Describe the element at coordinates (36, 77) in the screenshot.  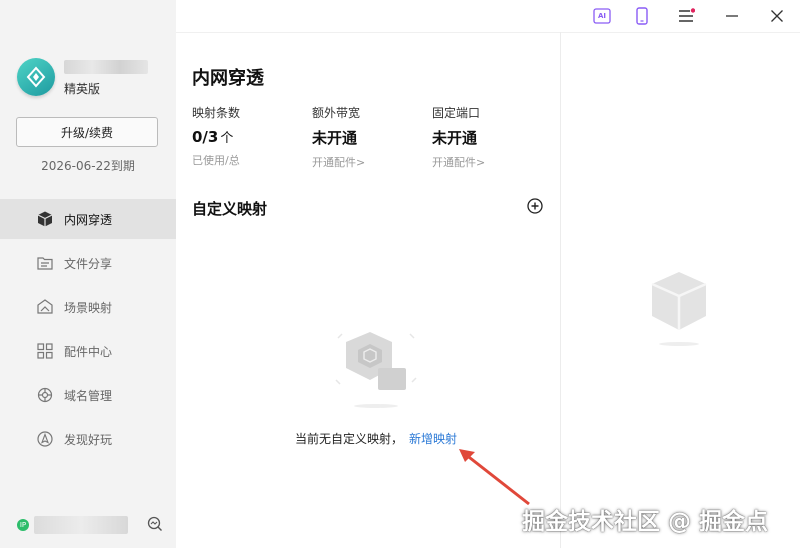
I see `app-logo` at that location.